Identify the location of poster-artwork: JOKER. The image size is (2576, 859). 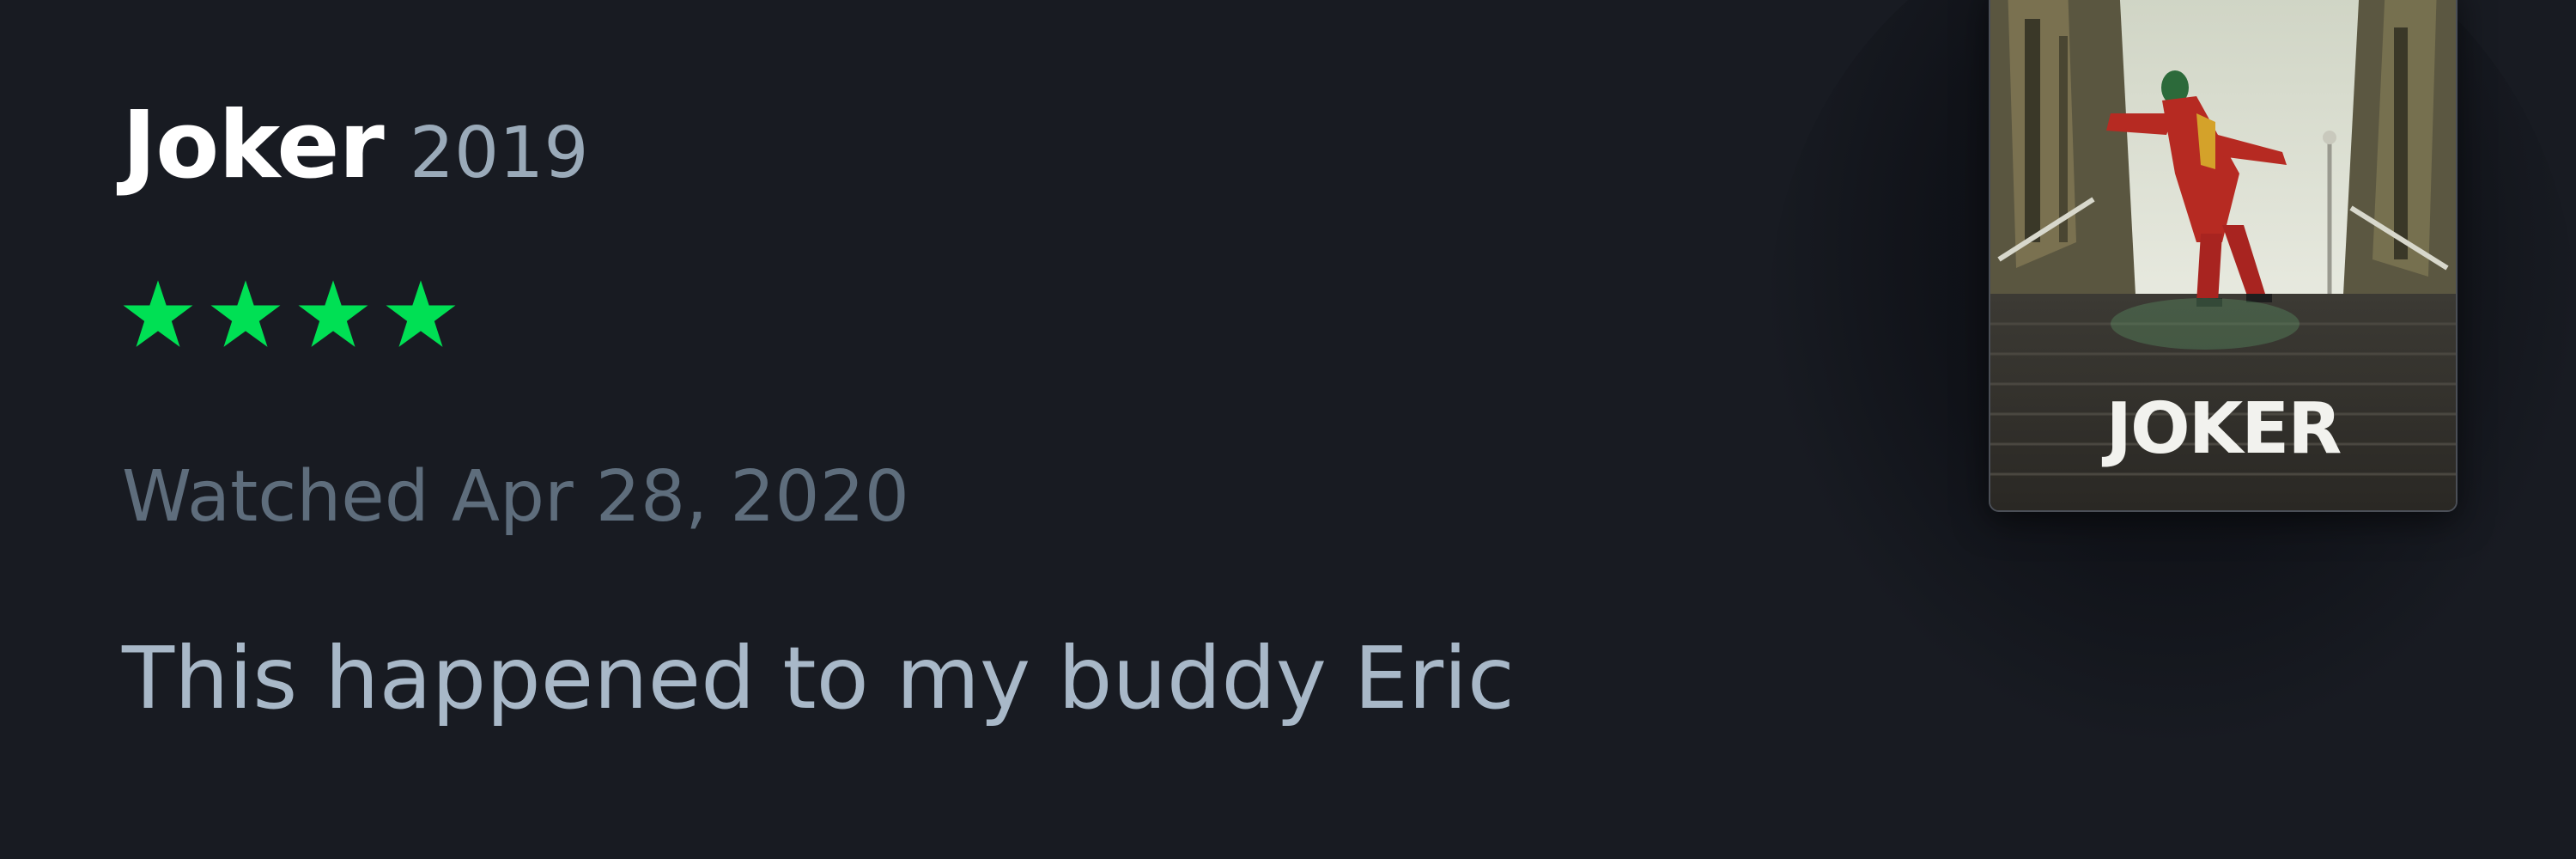
(2223, 255).